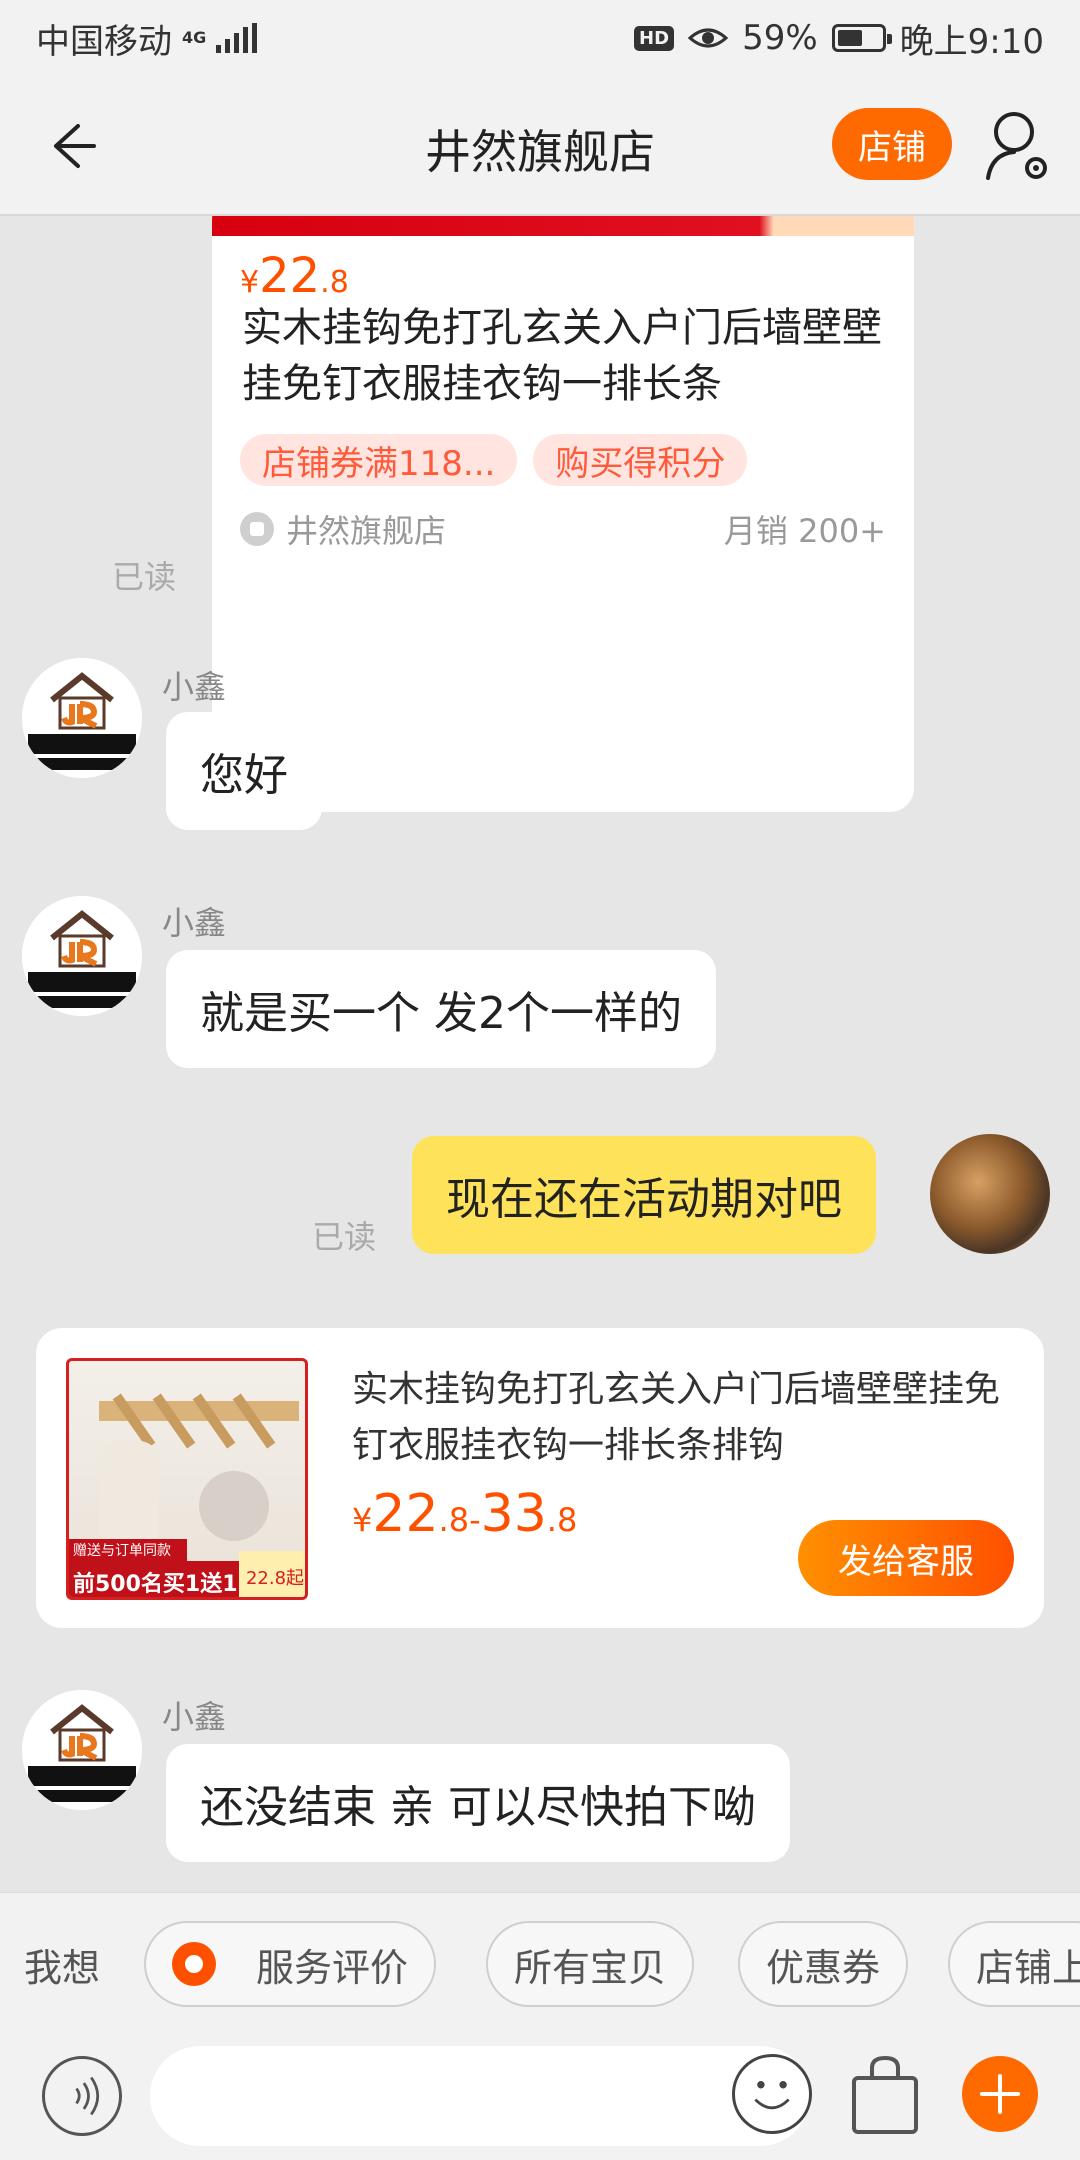 The height and width of the screenshot is (2160, 1080). What do you see at coordinates (823, 1964) in the screenshot?
I see `chip-coupons: 优惠券` at bounding box center [823, 1964].